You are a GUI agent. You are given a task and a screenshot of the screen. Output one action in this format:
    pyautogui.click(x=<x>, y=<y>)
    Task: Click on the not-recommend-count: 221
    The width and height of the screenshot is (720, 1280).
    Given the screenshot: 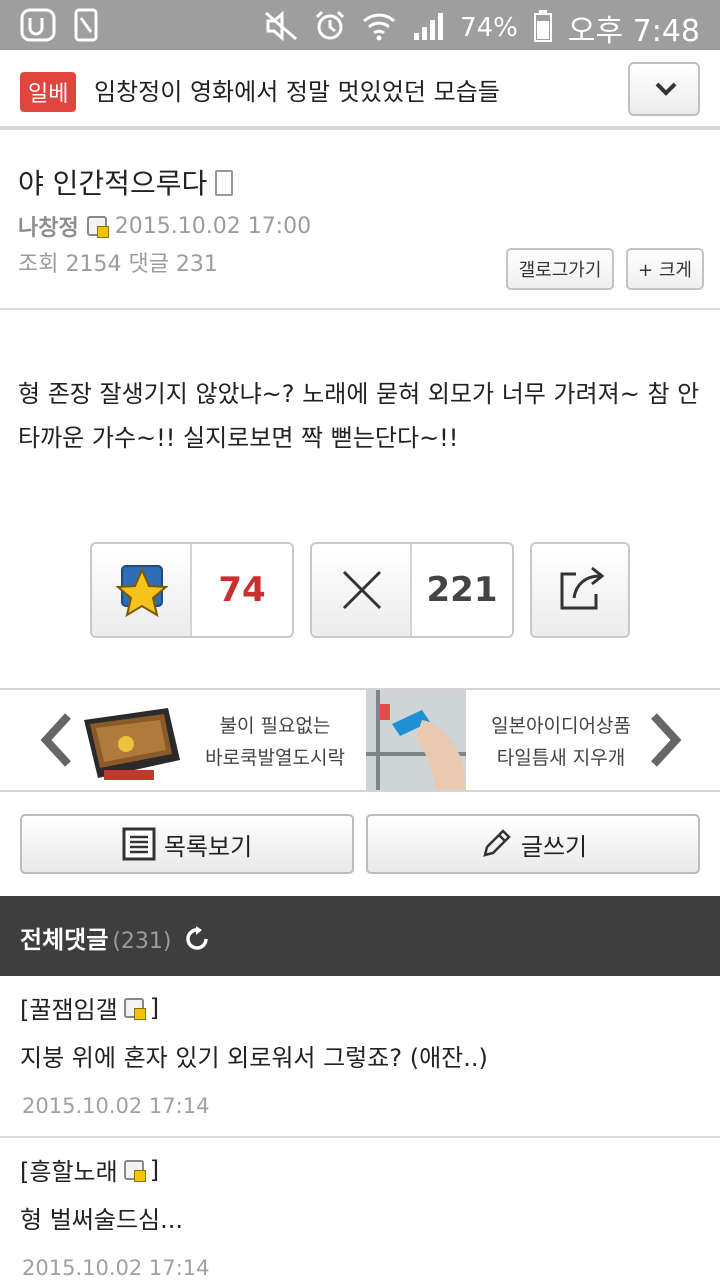 What is the action you would take?
    pyautogui.click(x=462, y=590)
    